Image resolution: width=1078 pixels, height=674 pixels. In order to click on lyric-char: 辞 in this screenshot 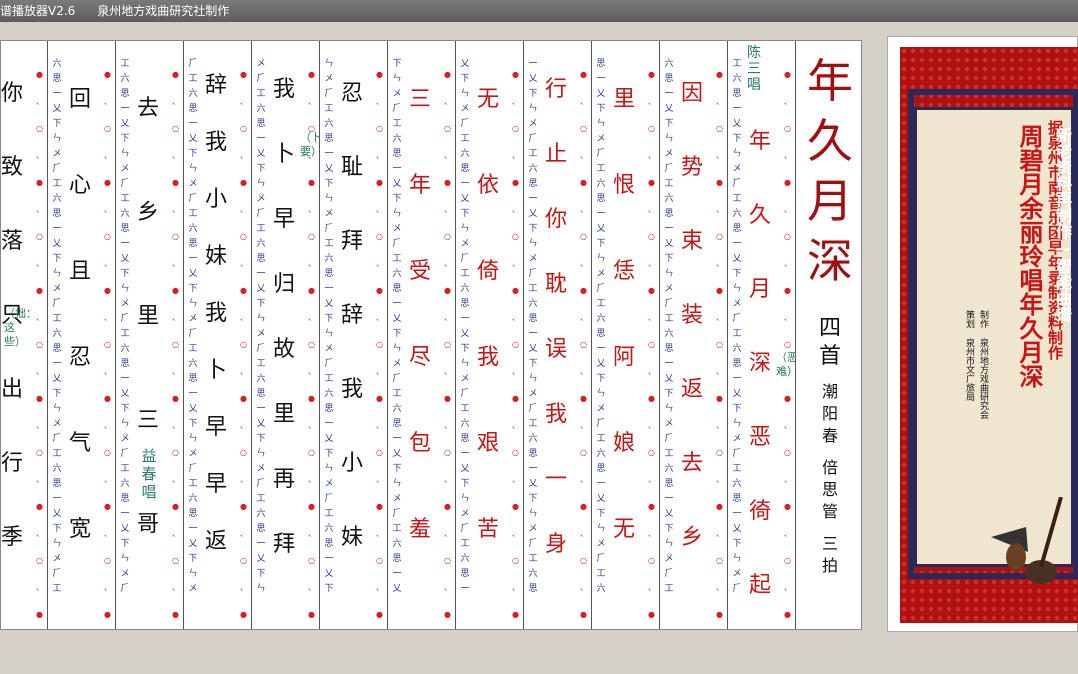, I will do `click(351, 315)`.